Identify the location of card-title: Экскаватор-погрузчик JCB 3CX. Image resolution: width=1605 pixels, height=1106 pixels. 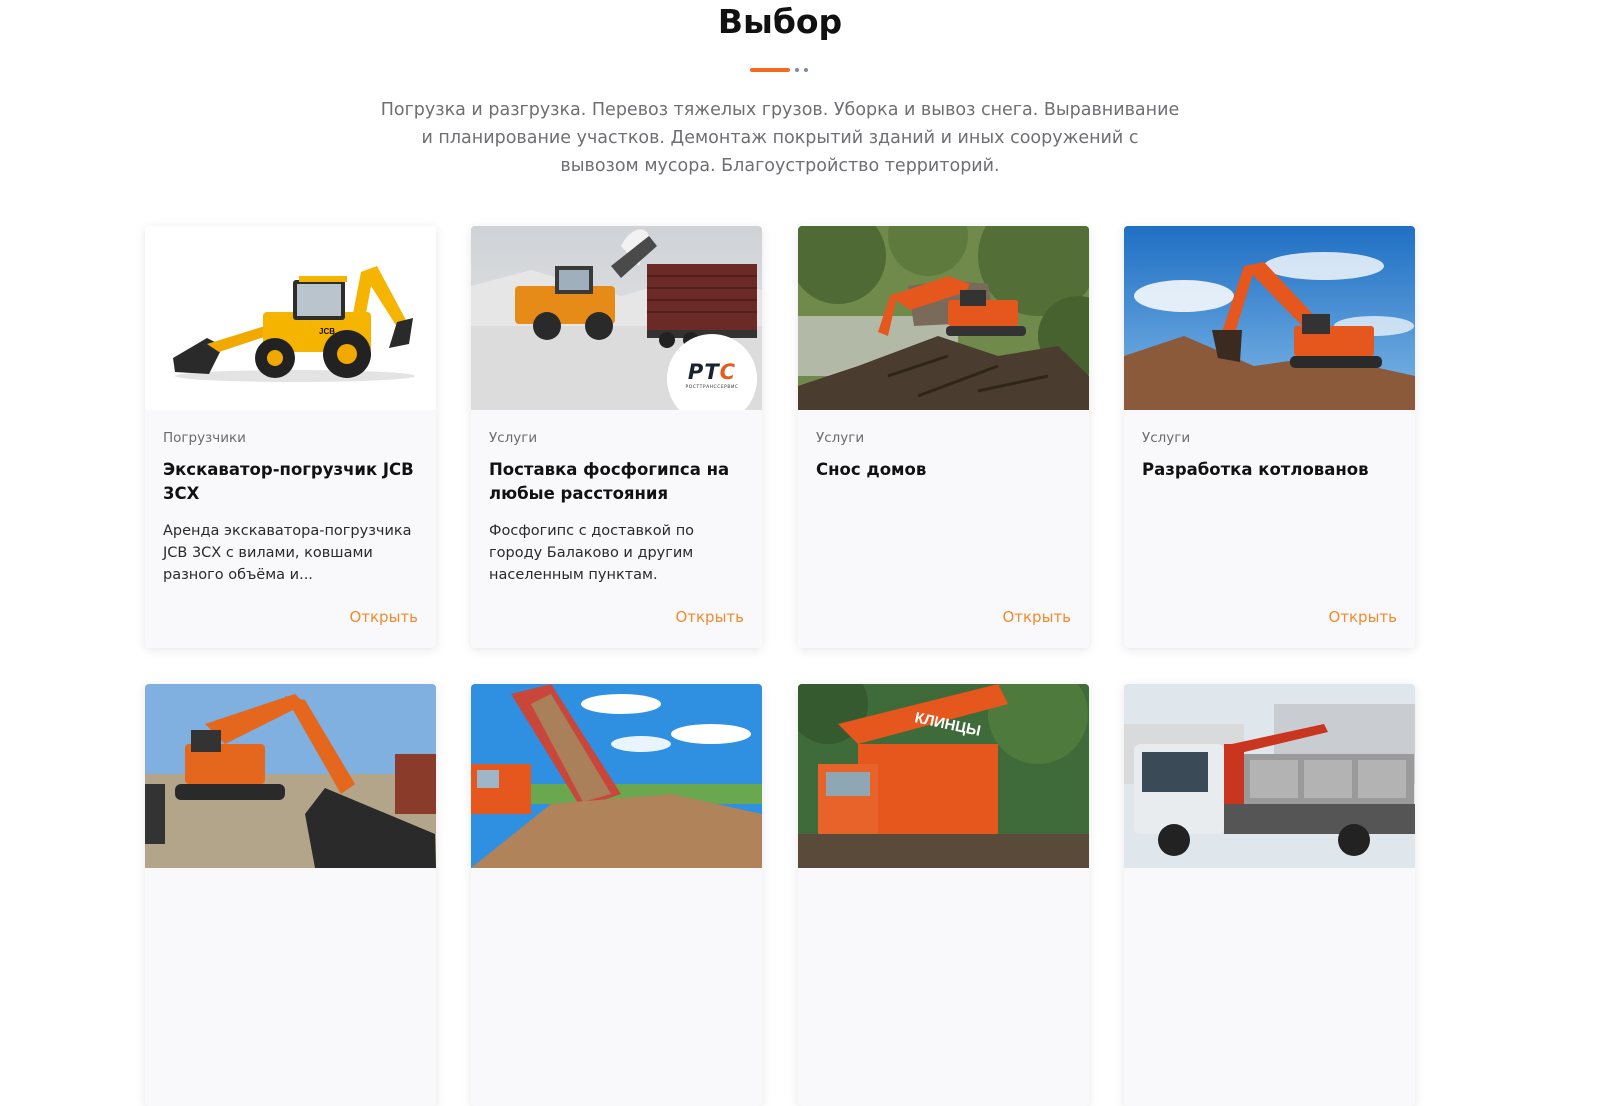
(290, 482).